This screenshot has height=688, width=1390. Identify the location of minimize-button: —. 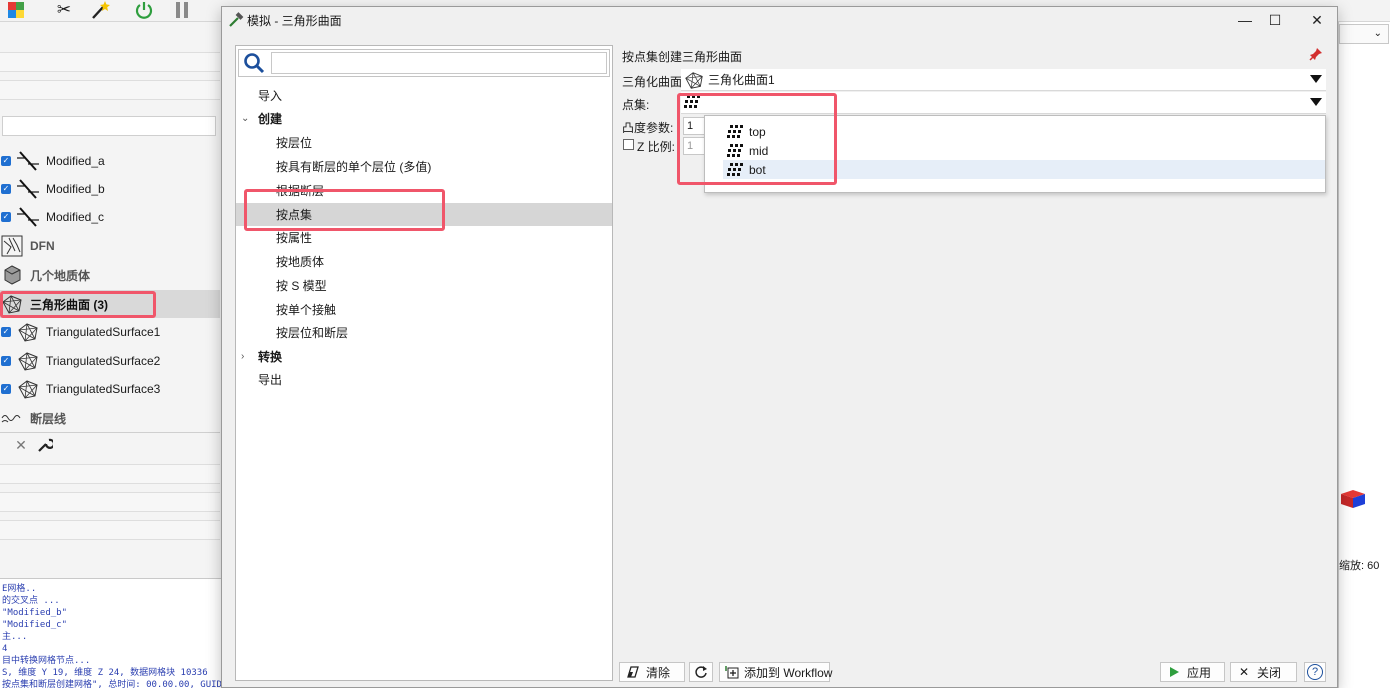
(1245, 20).